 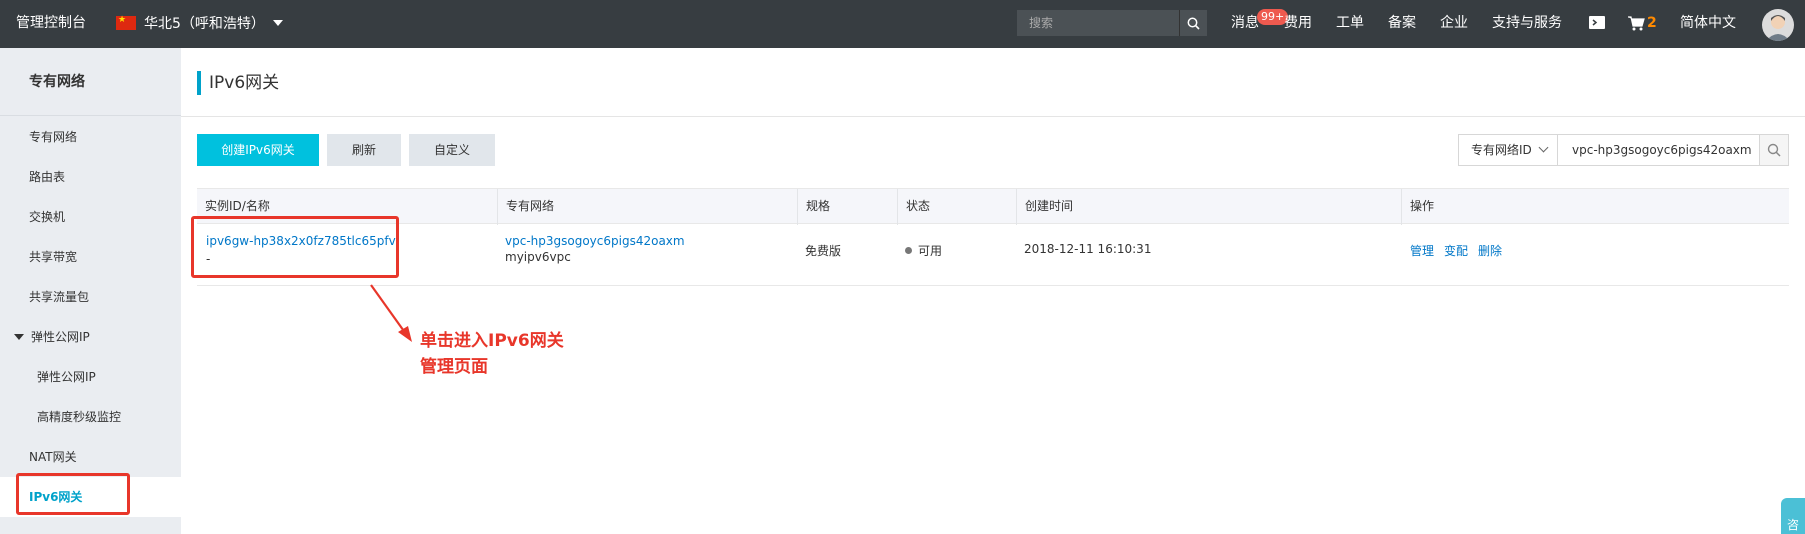 I want to click on tickets-link: 工单, so click(x=1350, y=23).